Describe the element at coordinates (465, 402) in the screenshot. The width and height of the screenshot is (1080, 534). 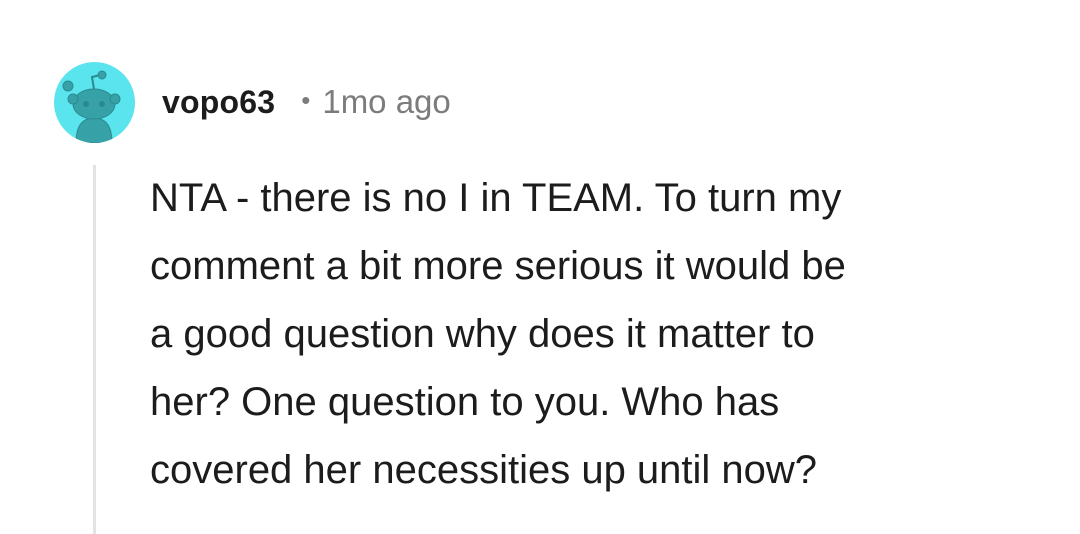
I see `comment-body-line: her? One question to you. Who has` at that location.